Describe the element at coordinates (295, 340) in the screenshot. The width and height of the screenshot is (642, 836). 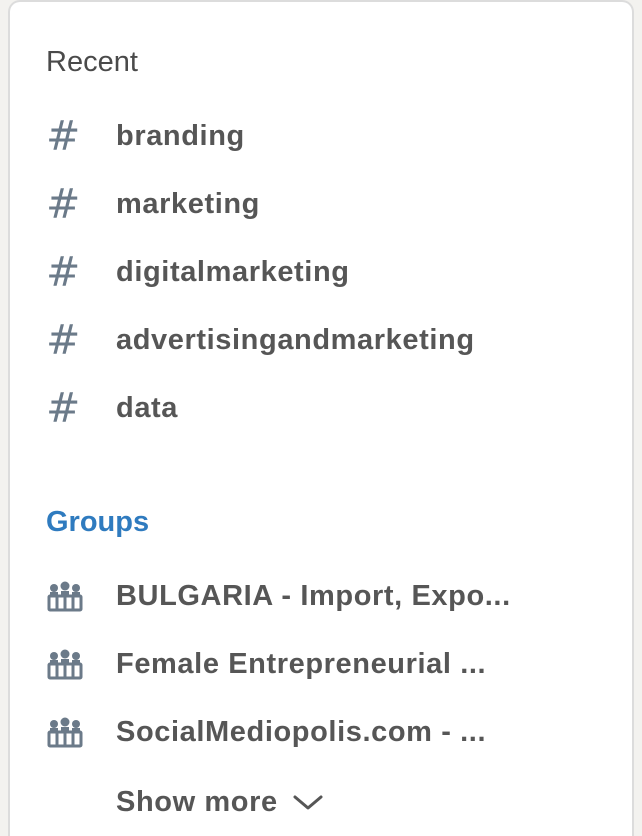
I see `recent-item-label: advertisingandmarketing` at that location.